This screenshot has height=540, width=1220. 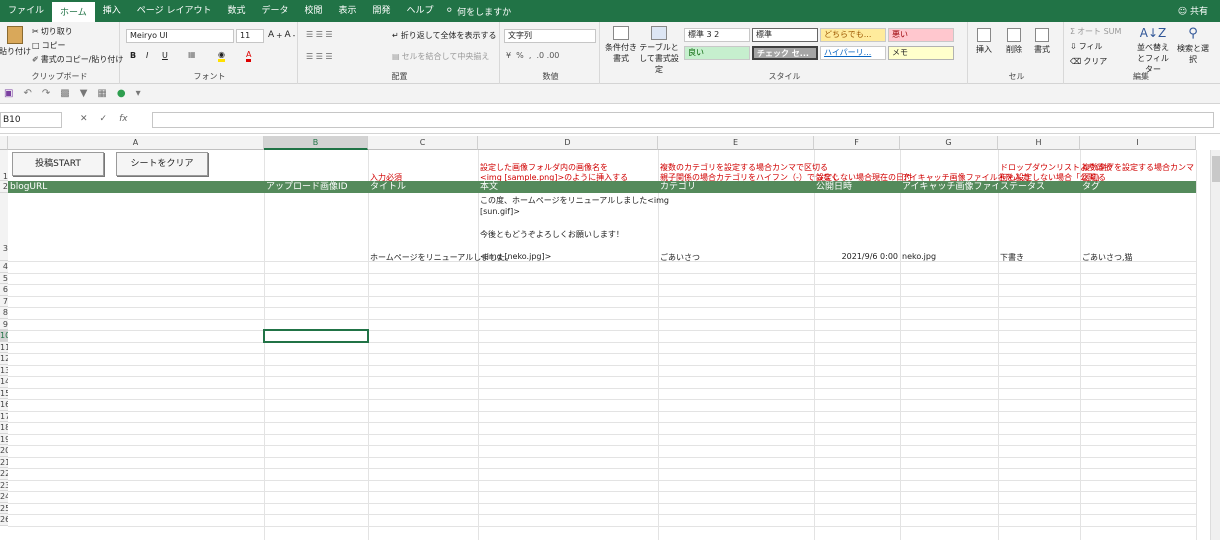 What do you see at coordinates (568, 143) in the screenshot?
I see `column-header-d: D` at bounding box center [568, 143].